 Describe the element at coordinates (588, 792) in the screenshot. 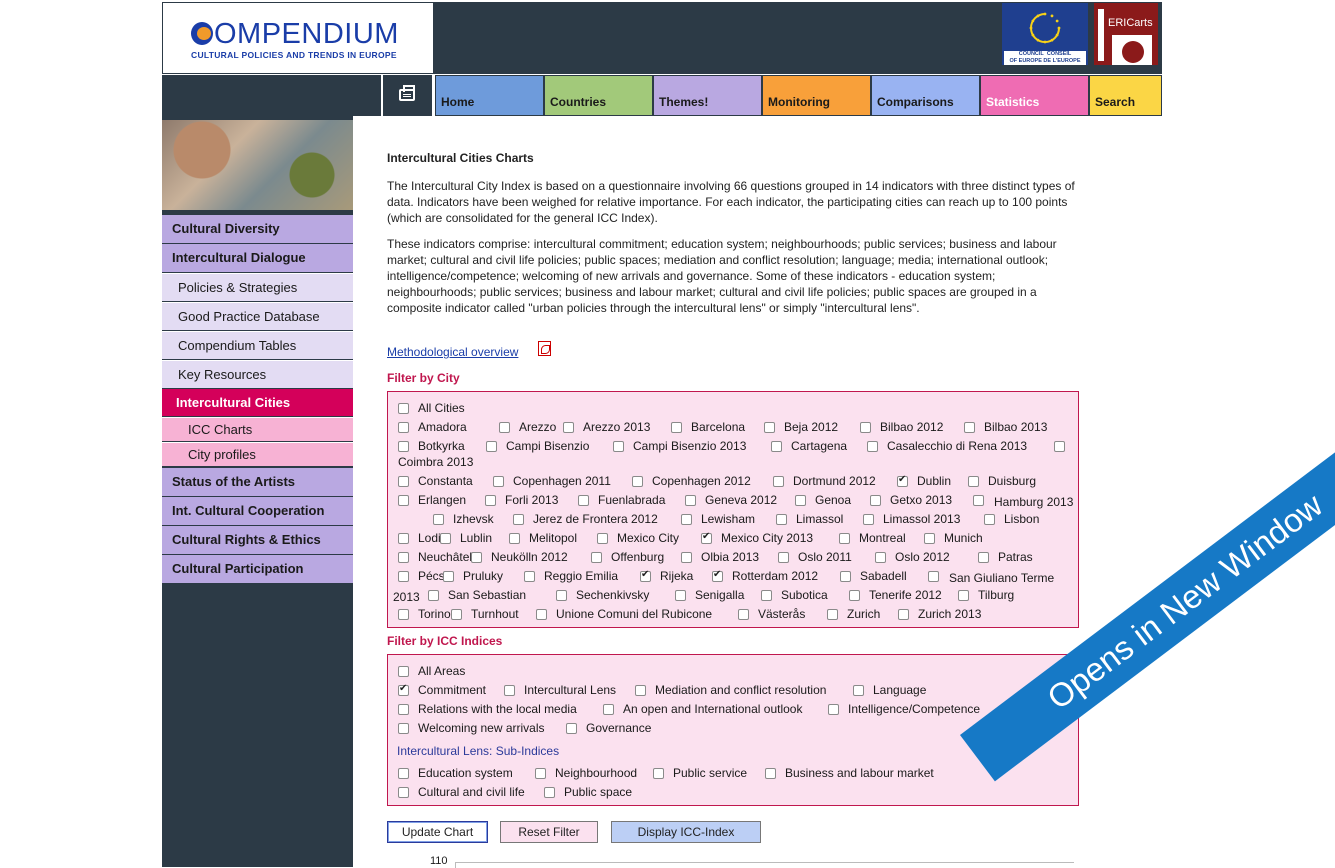

I see `sub-index-option: Public space` at that location.